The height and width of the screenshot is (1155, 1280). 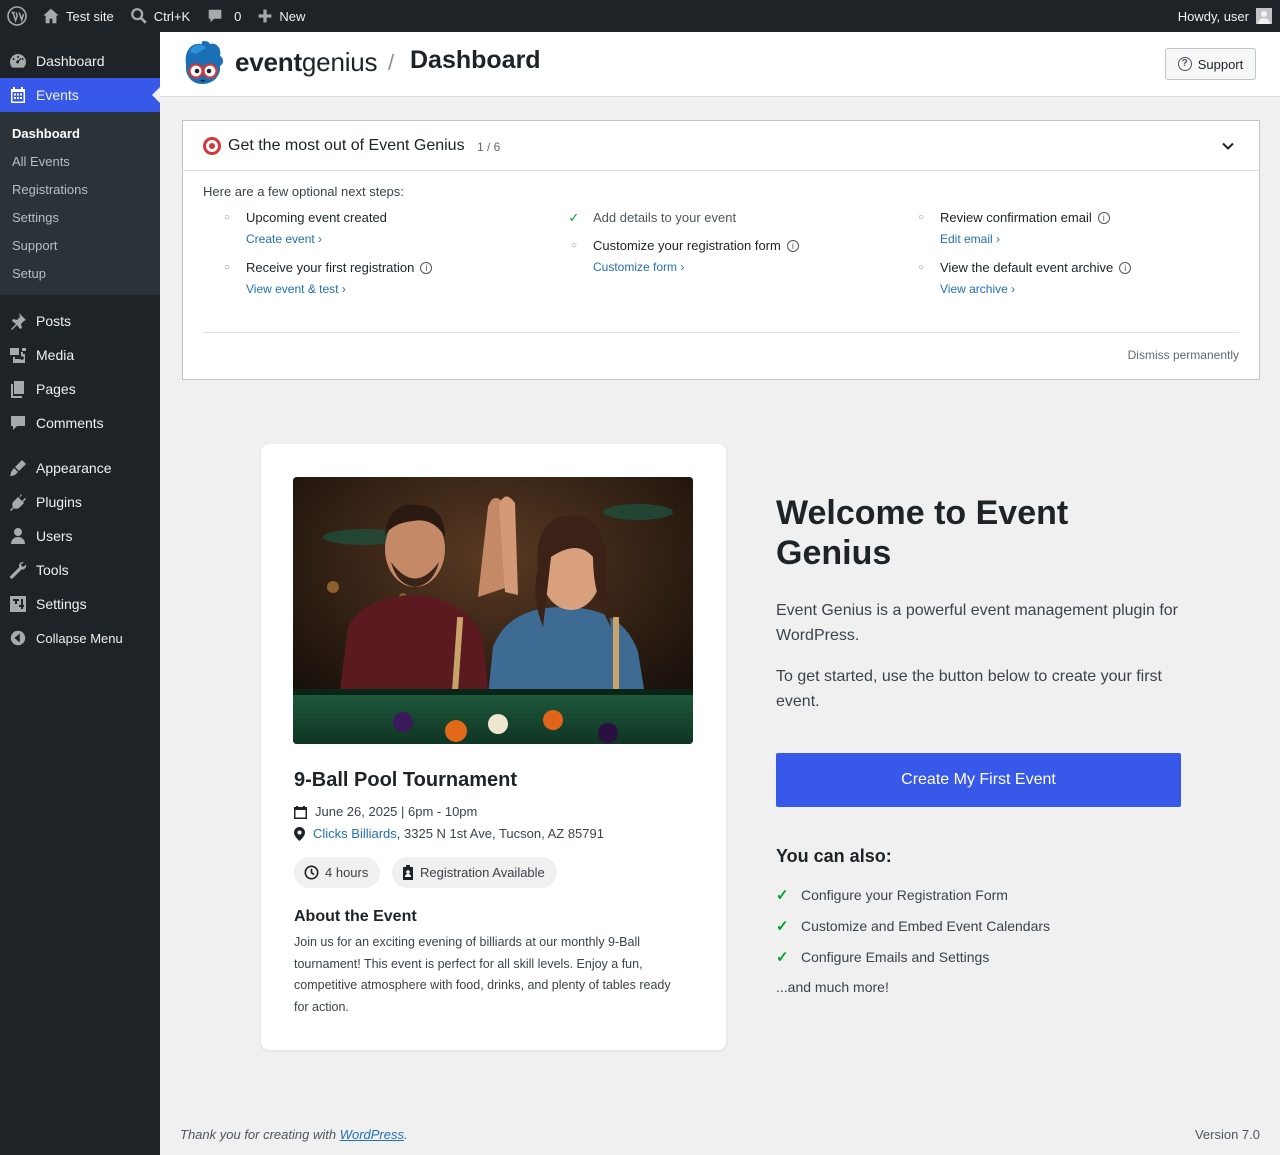 What do you see at coordinates (292, 16) in the screenshot?
I see `new-label: New` at bounding box center [292, 16].